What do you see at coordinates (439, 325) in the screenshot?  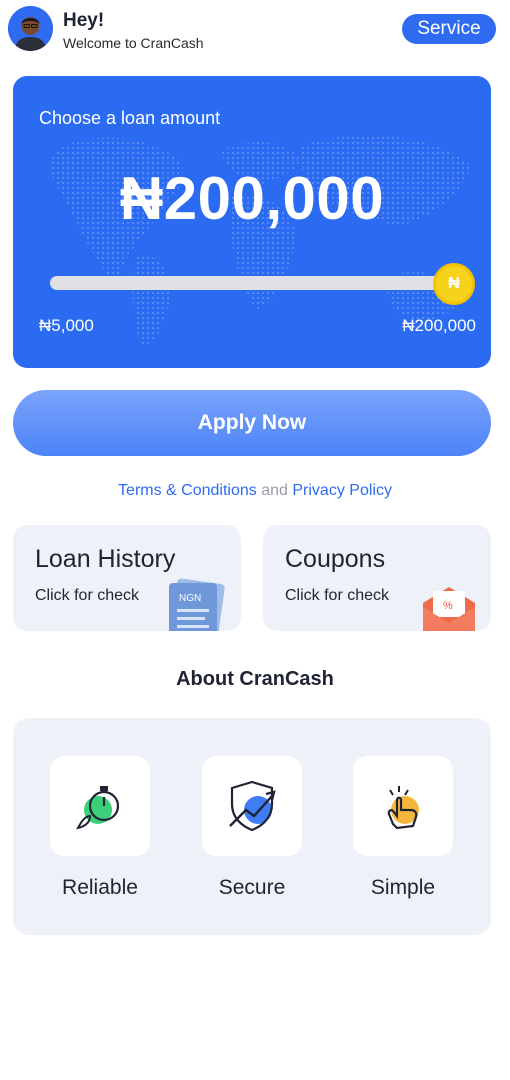 I see `slider-max-label: ₦200,000` at bounding box center [439, 325].